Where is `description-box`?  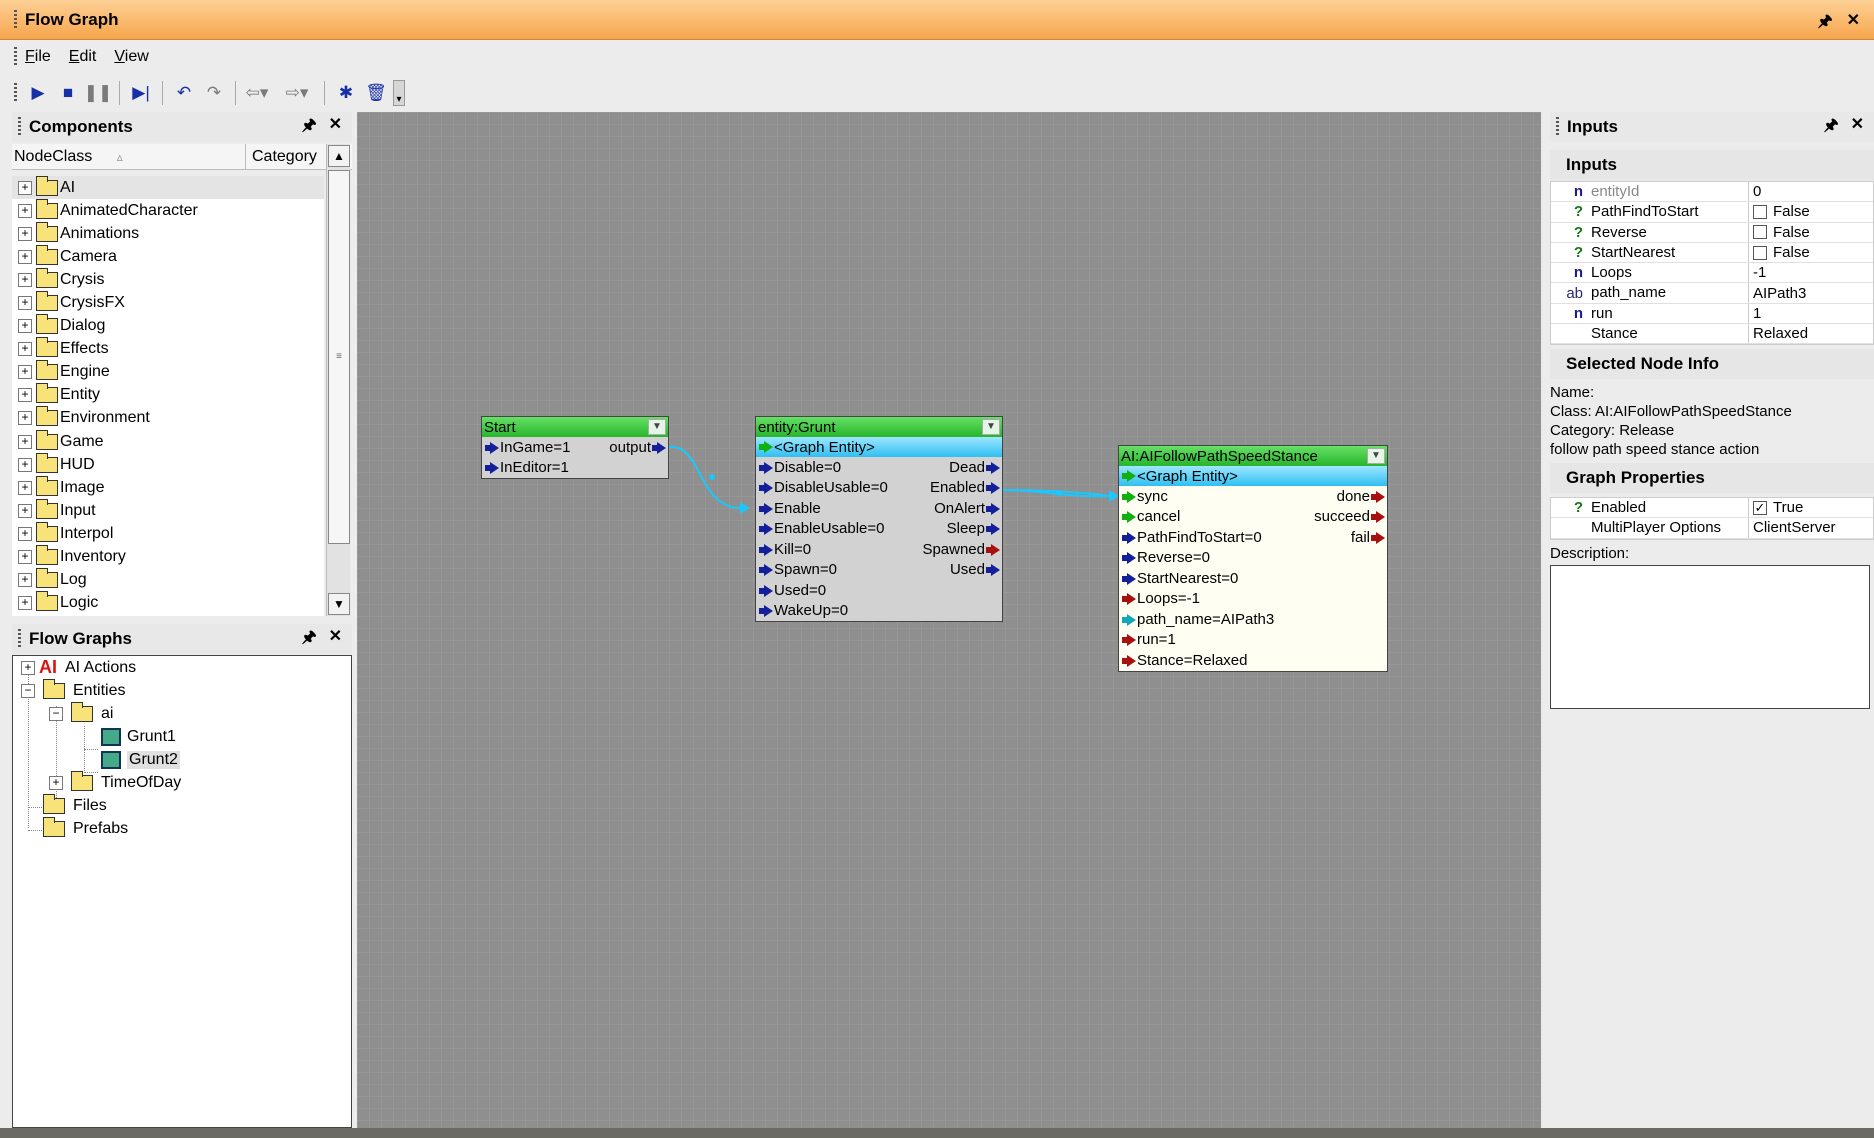 description-box is located at coordinates (1710, 637).